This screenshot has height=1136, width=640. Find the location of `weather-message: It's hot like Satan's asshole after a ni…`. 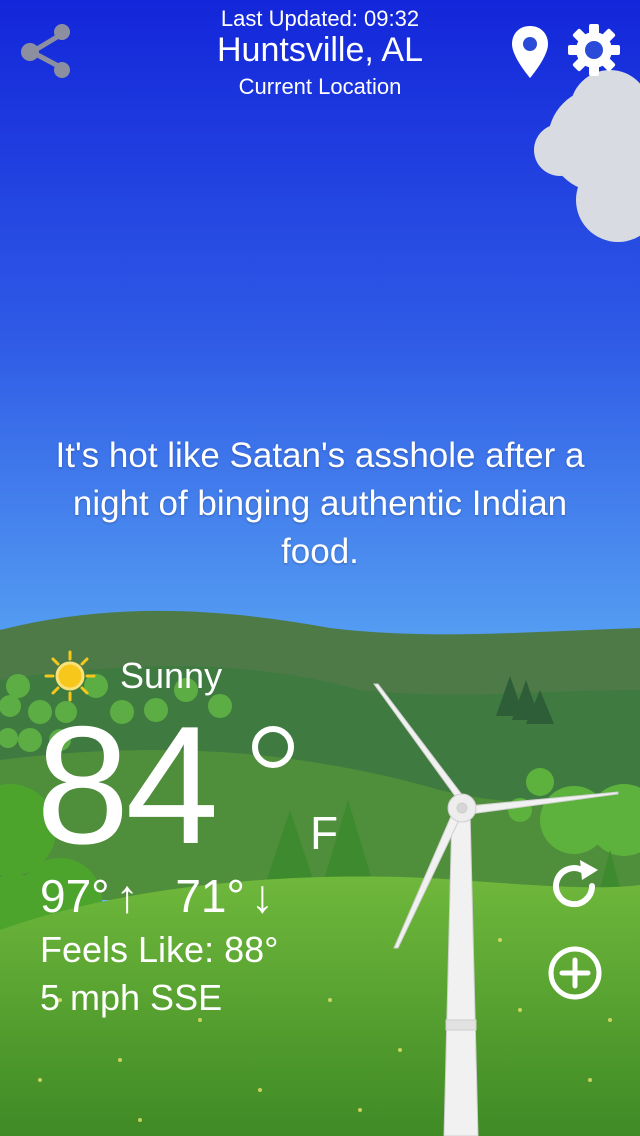

weather-message: It's hot like Satan's asshole after a ni… is located at coordinates (320, 503).